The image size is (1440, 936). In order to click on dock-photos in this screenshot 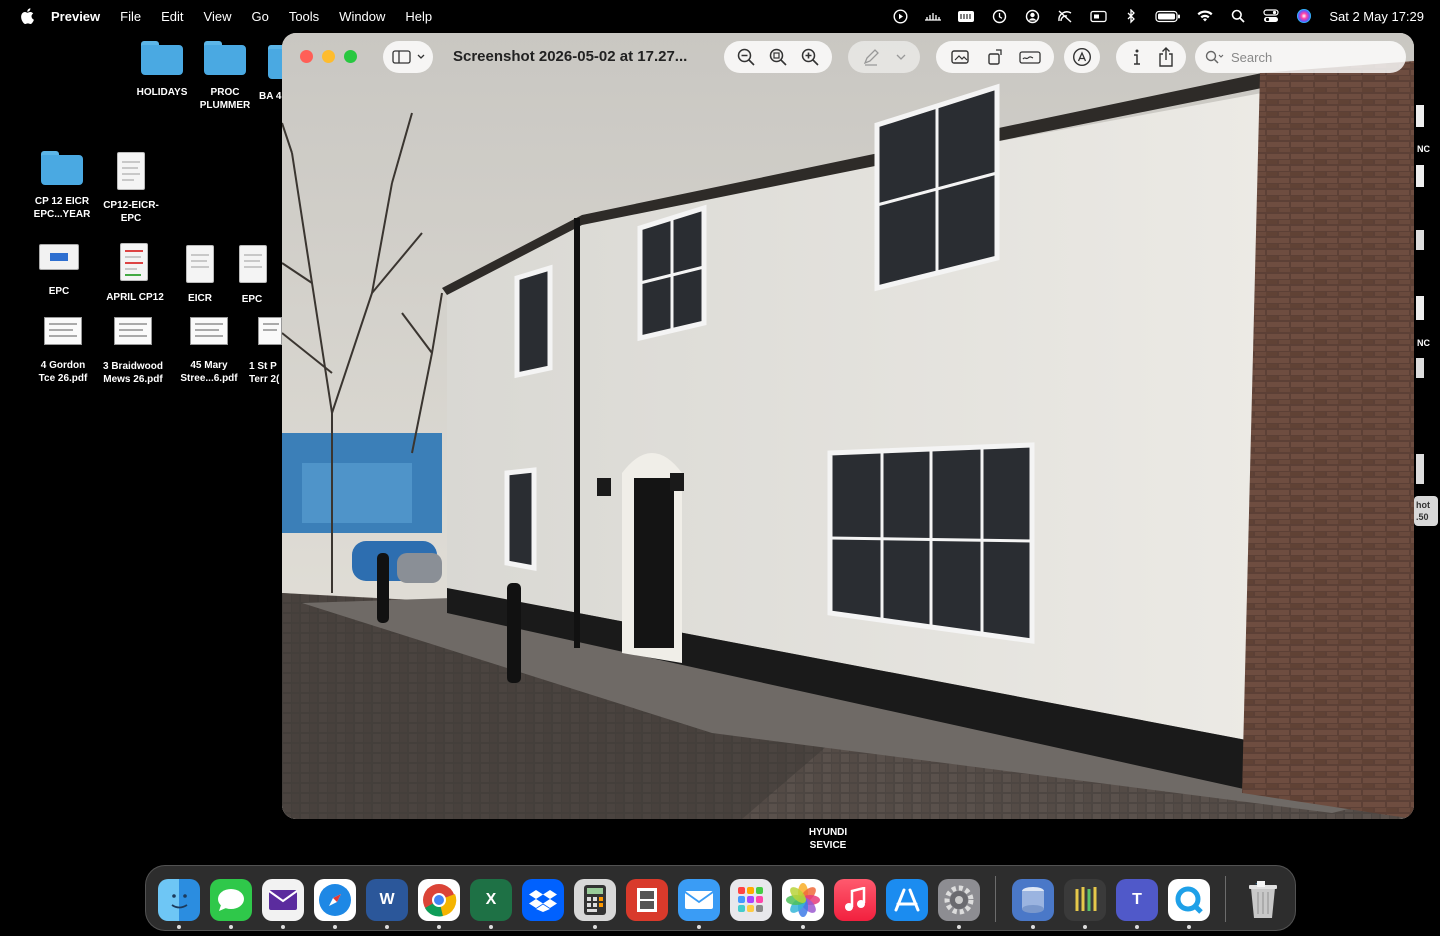, I will do `click(803, 900)`.